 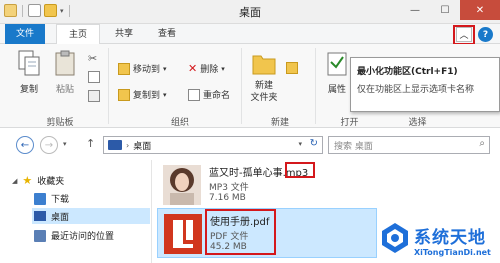 I want to click on properties-button: 属性, so click(x=337, y=72).